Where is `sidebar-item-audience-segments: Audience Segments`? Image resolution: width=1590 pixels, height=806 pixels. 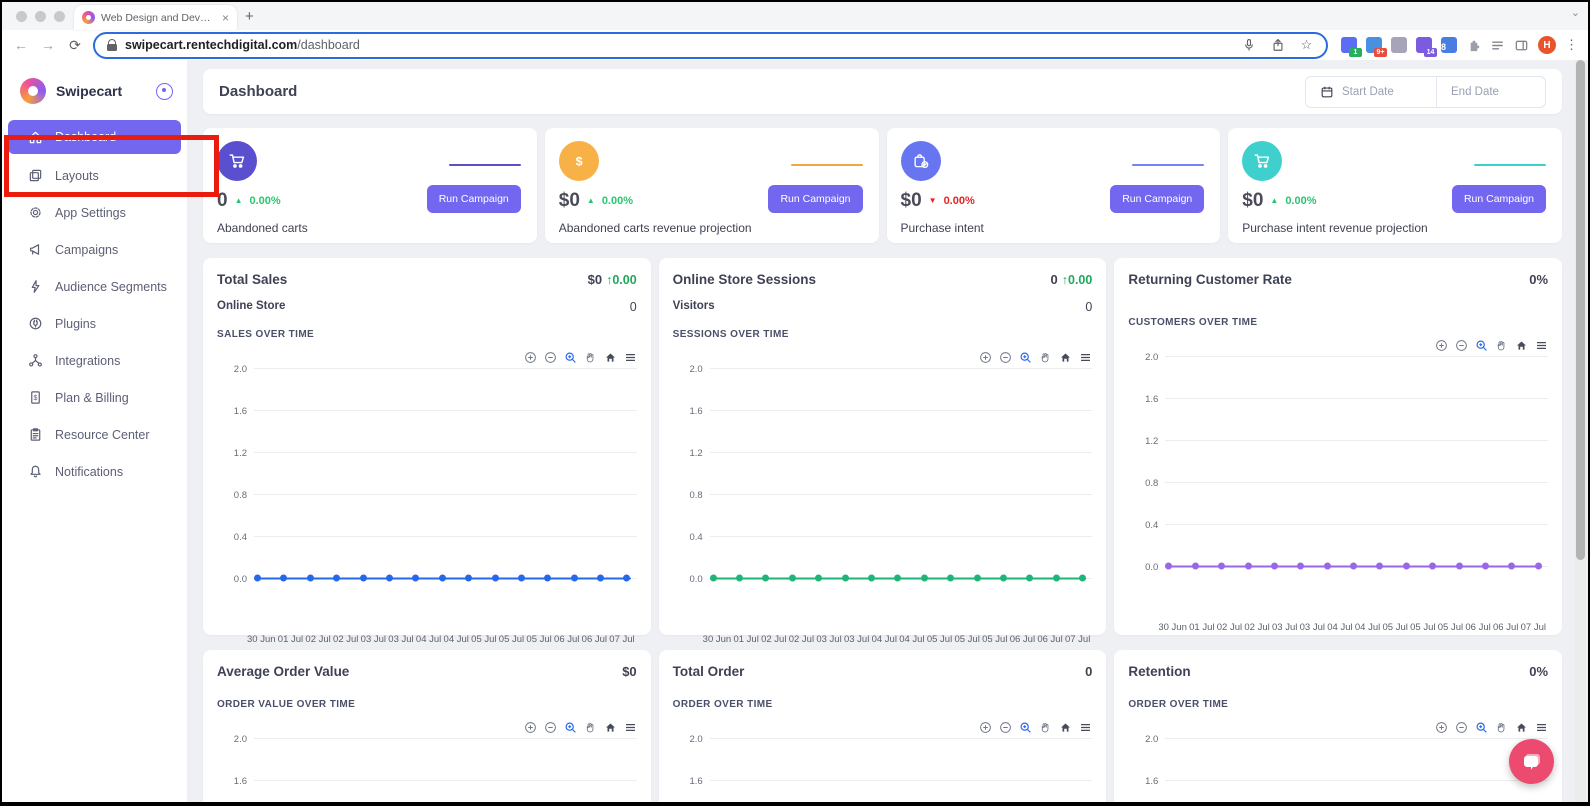 sidebar-item-audience-segments: Audience Segments is located at coordinates (94, 286).